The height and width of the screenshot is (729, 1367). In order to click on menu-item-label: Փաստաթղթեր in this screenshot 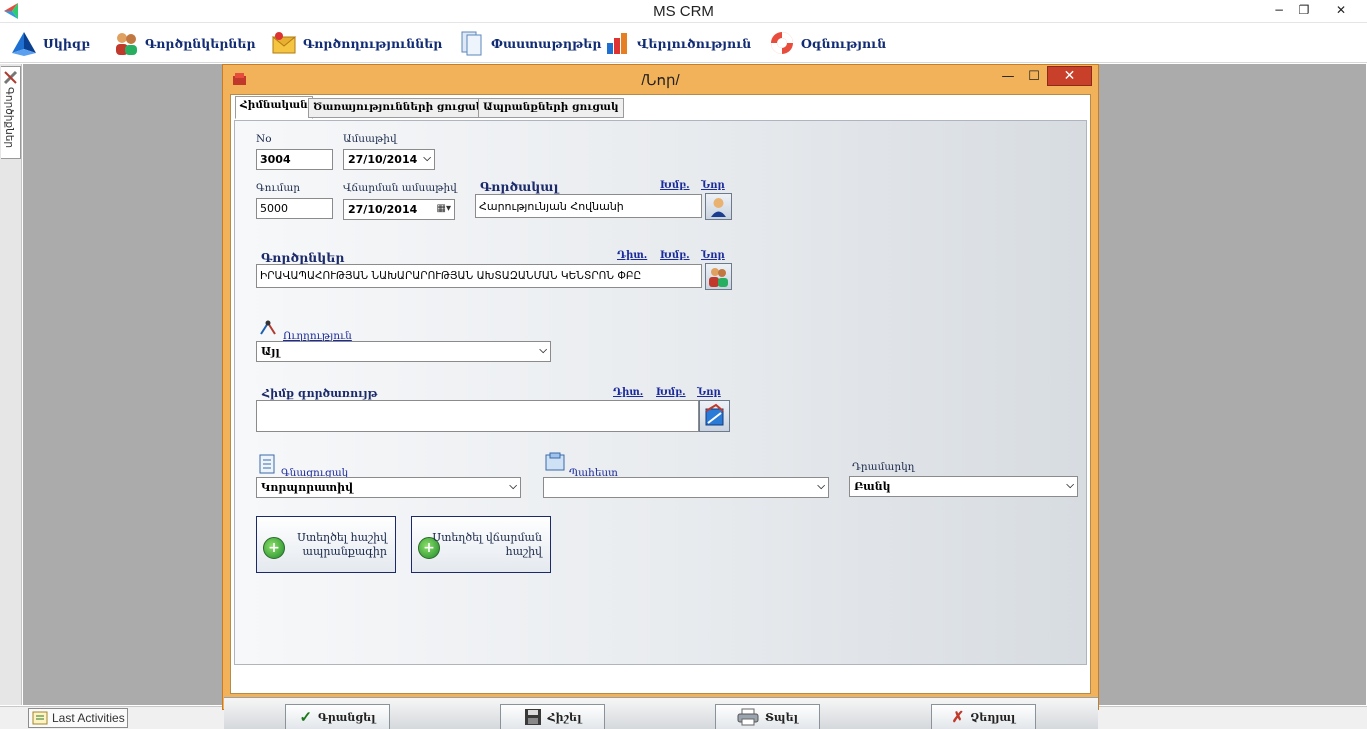, I will do `click(546, 43)`.